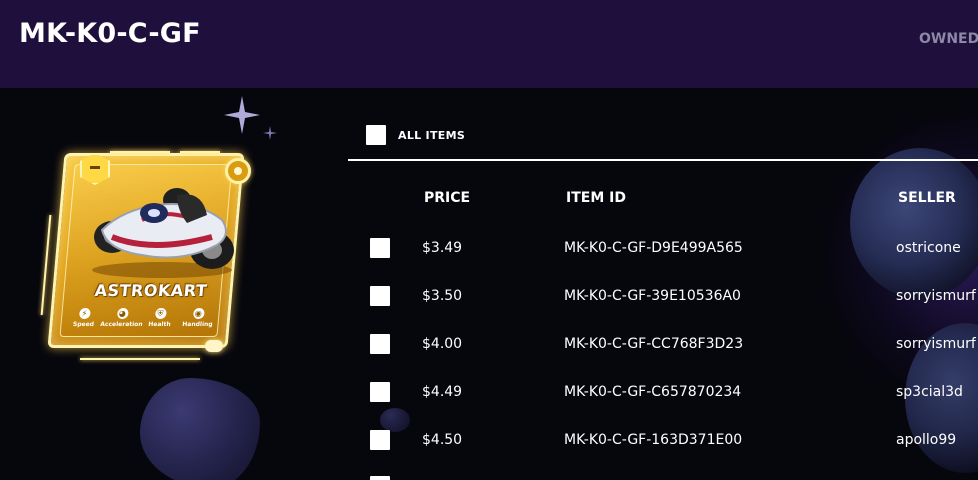 The height and width of the screenshot is (480, 978). Describe the element at coordinates (83, 318) in the screenshot. I see `stat-speed: ⚡ Speed` at that location.